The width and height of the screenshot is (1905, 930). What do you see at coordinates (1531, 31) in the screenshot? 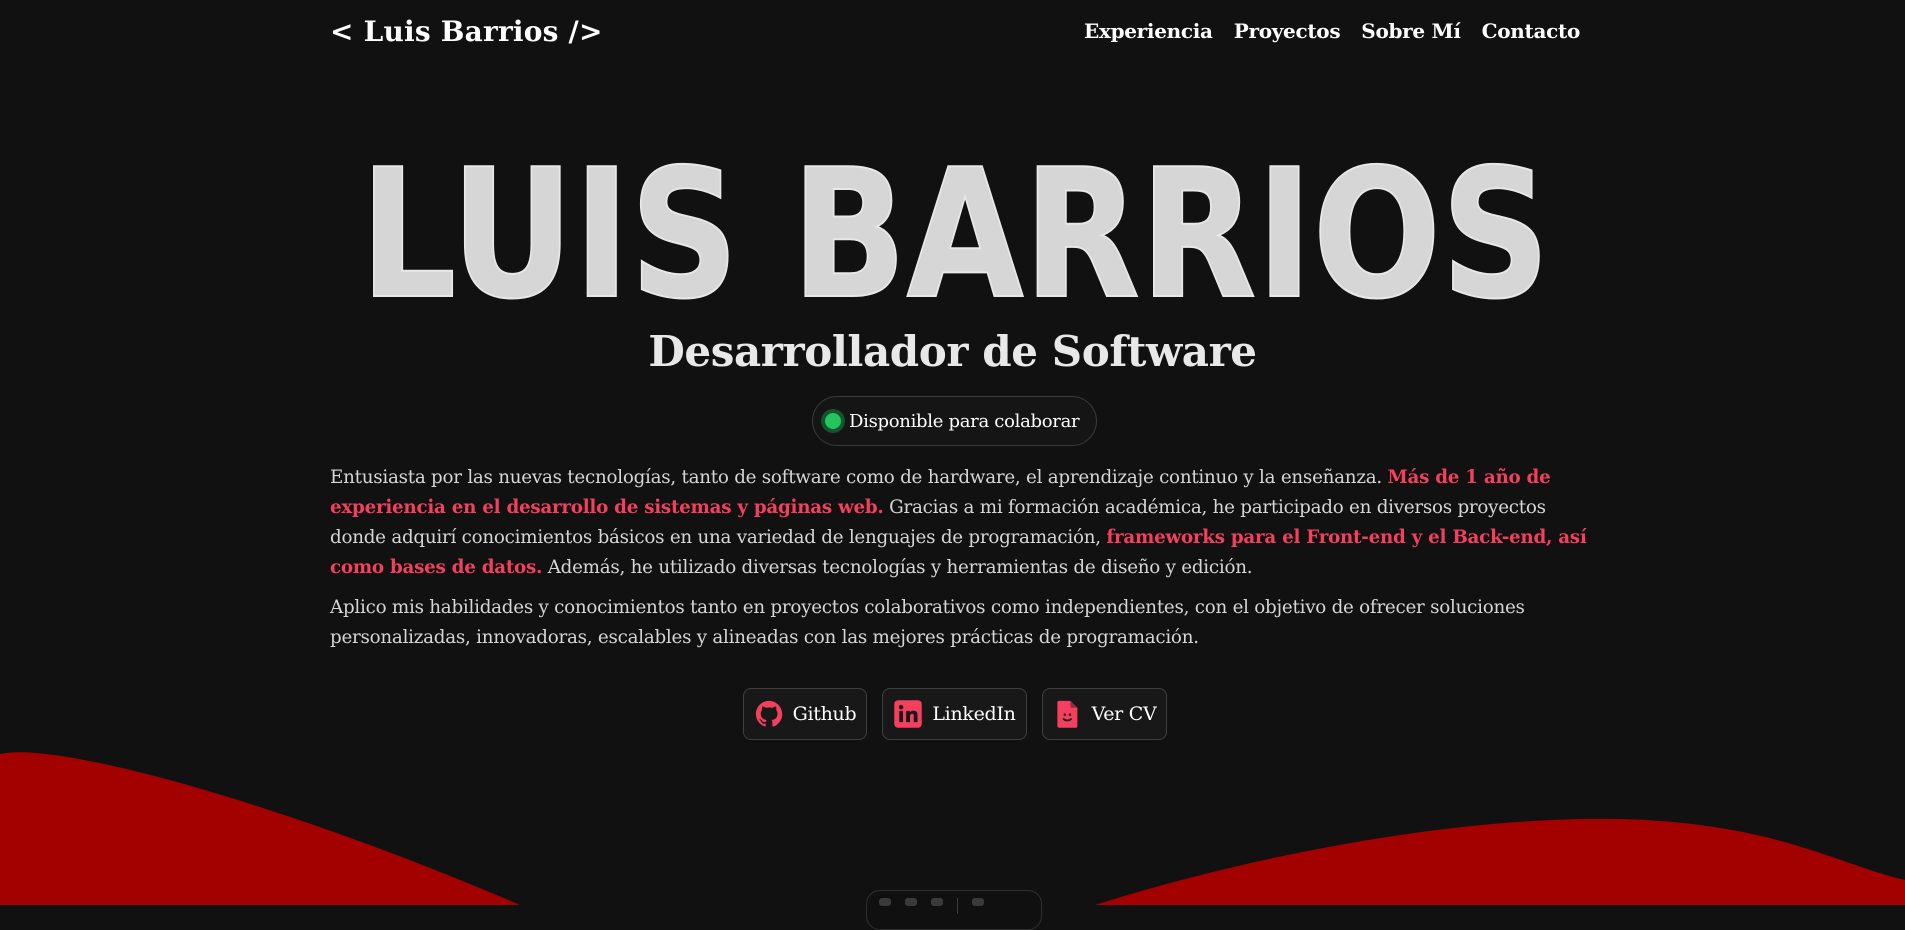
I see `nav-contacto: Contacto` at bounding box center [1531, 31].